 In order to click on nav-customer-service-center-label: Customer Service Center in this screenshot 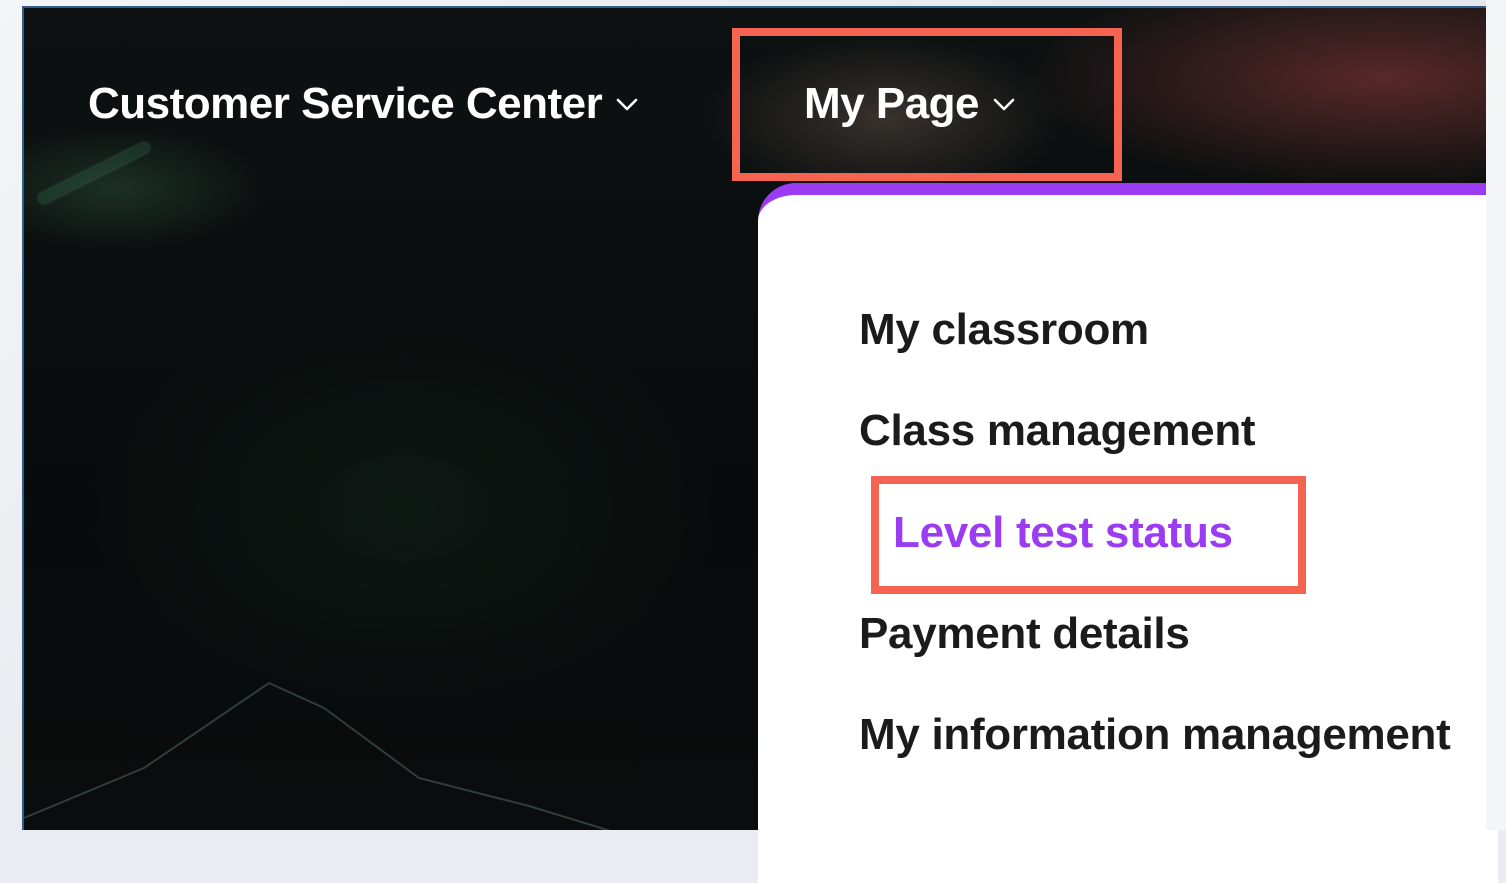, I will do `click(345, 103)`.